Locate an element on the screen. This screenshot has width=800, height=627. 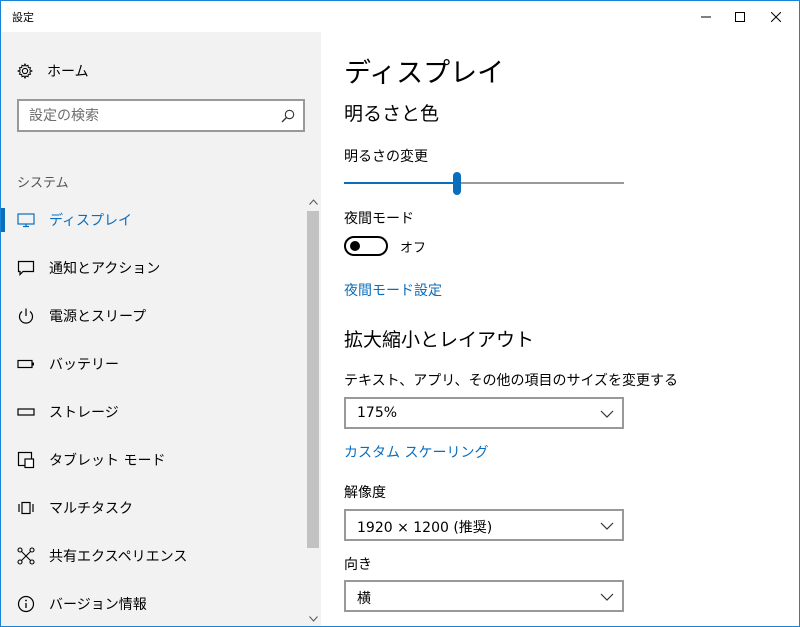
sidebar-item-power: 電源とスリープ is located at coordinates (153, 316).